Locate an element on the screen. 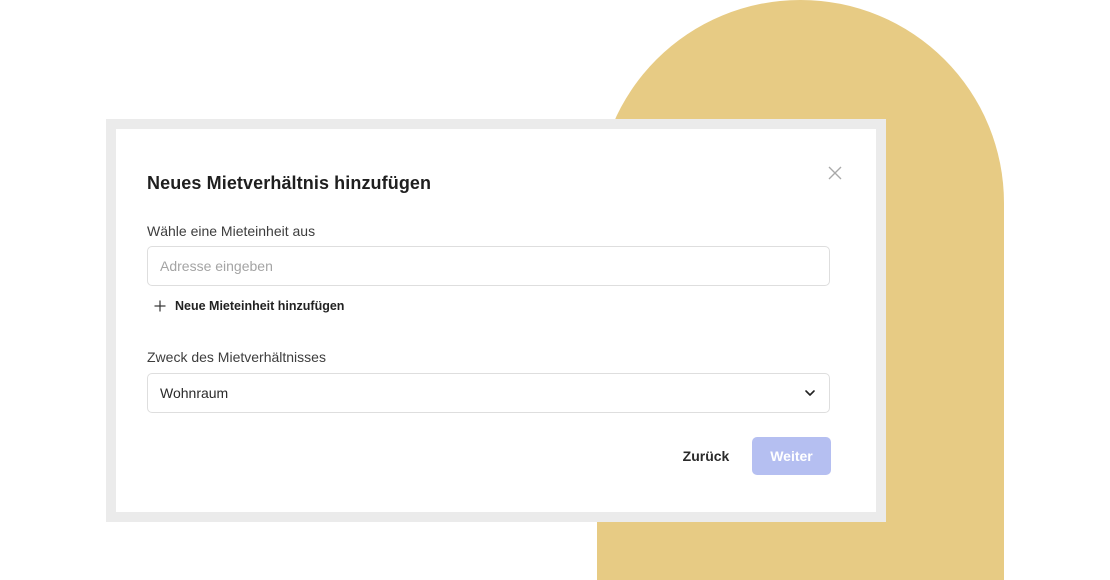 The width and height of the screenshot is (1110, 580). add-unit-link: Neue Mieteinheit hinzufügen is located at coordinates (248, 306).